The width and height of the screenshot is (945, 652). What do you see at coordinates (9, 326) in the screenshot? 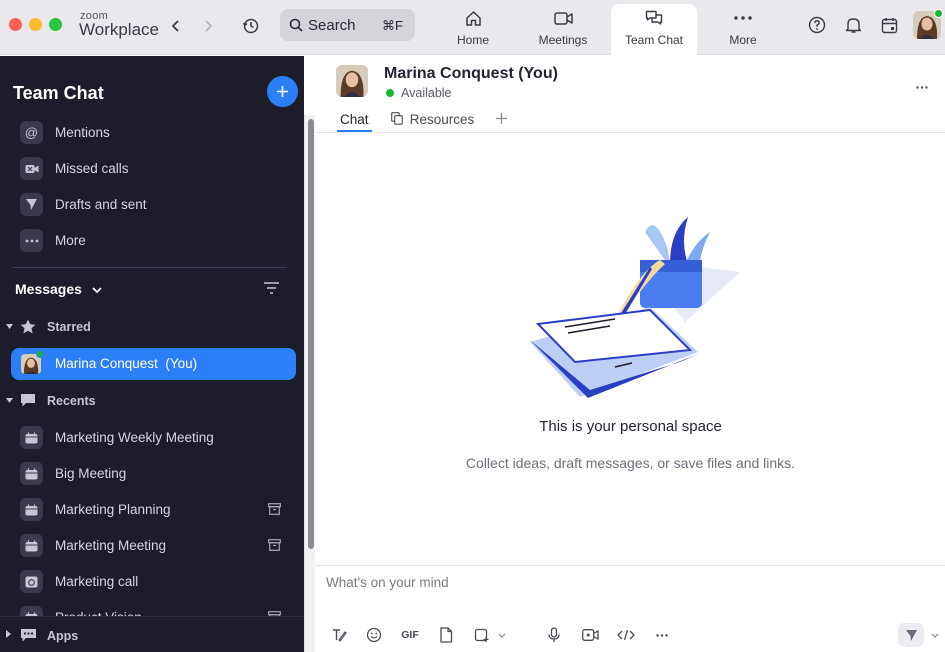
I see `caret-down-icon` at bounding box center [9, 326].